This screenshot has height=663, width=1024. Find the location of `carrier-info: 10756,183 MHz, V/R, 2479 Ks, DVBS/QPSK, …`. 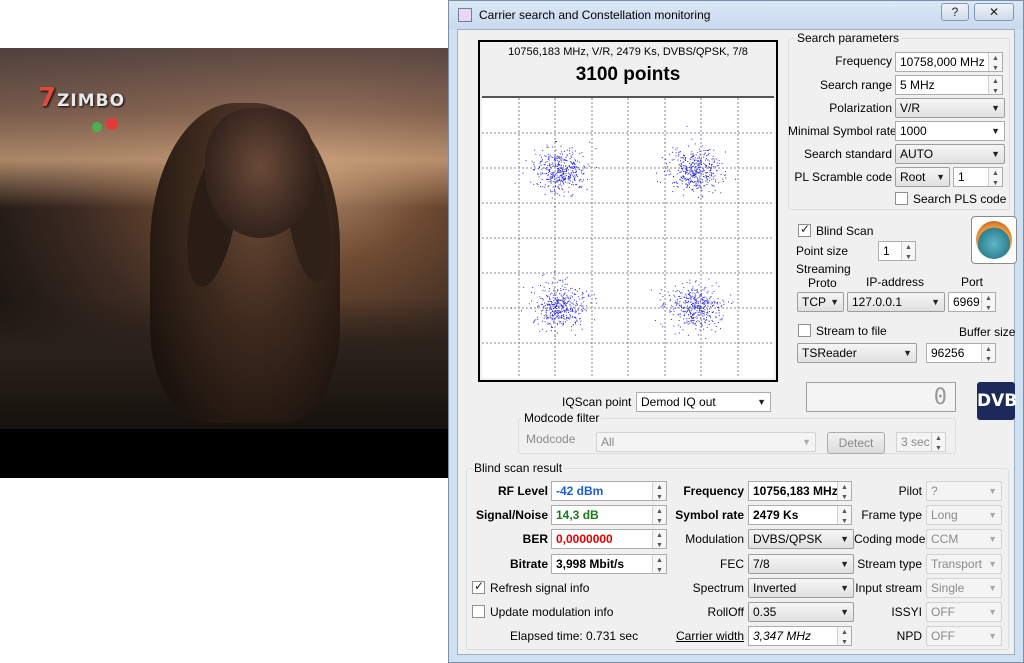

carrier-info: 10756,183 MHz, V/R, 2479 Ks, DVBS/QPSK, … is located at coordinates (628, 52).